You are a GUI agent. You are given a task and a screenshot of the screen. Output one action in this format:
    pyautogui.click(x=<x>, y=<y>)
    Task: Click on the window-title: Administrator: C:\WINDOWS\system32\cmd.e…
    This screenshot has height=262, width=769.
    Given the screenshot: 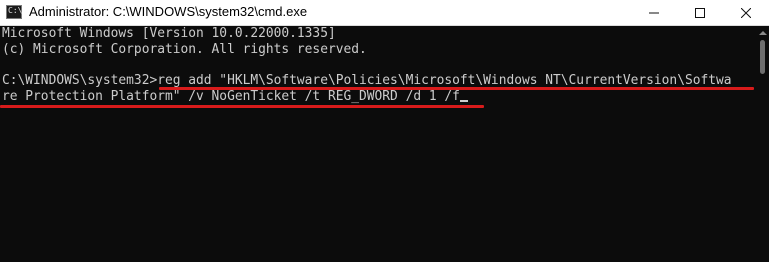 What is the action you would take?
    pyautogui.click(x=168, y=11)
    